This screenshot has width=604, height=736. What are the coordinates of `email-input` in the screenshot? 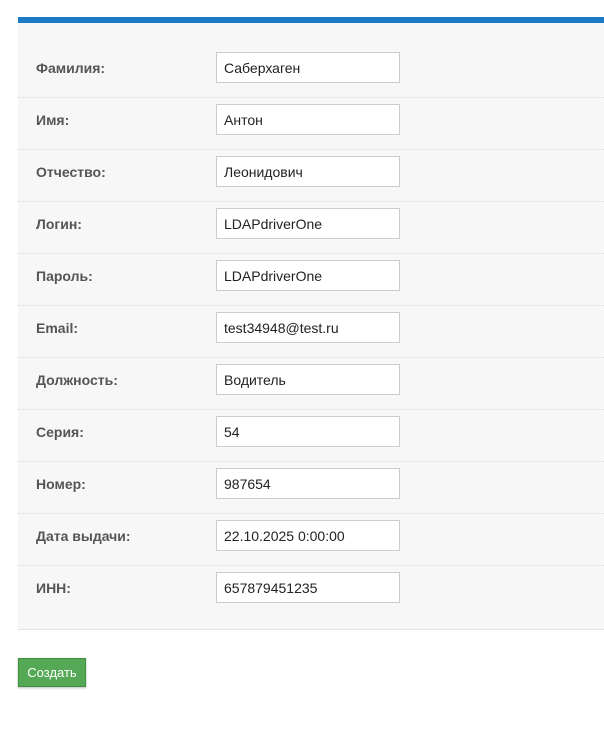 It's located at (308, 327).